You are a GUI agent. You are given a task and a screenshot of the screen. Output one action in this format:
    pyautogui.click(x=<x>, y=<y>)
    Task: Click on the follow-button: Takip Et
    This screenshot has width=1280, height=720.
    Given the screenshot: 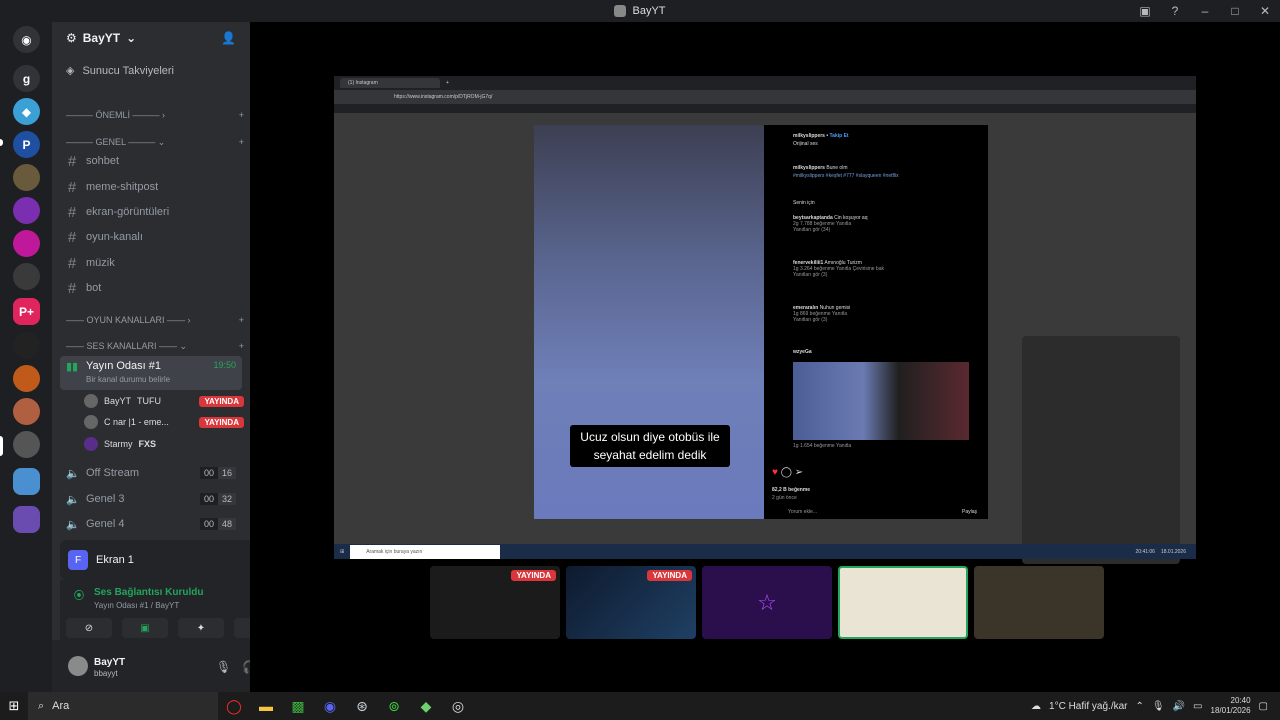 What is the action you would take?
    pyautogui.click(x=839, y=136)
    